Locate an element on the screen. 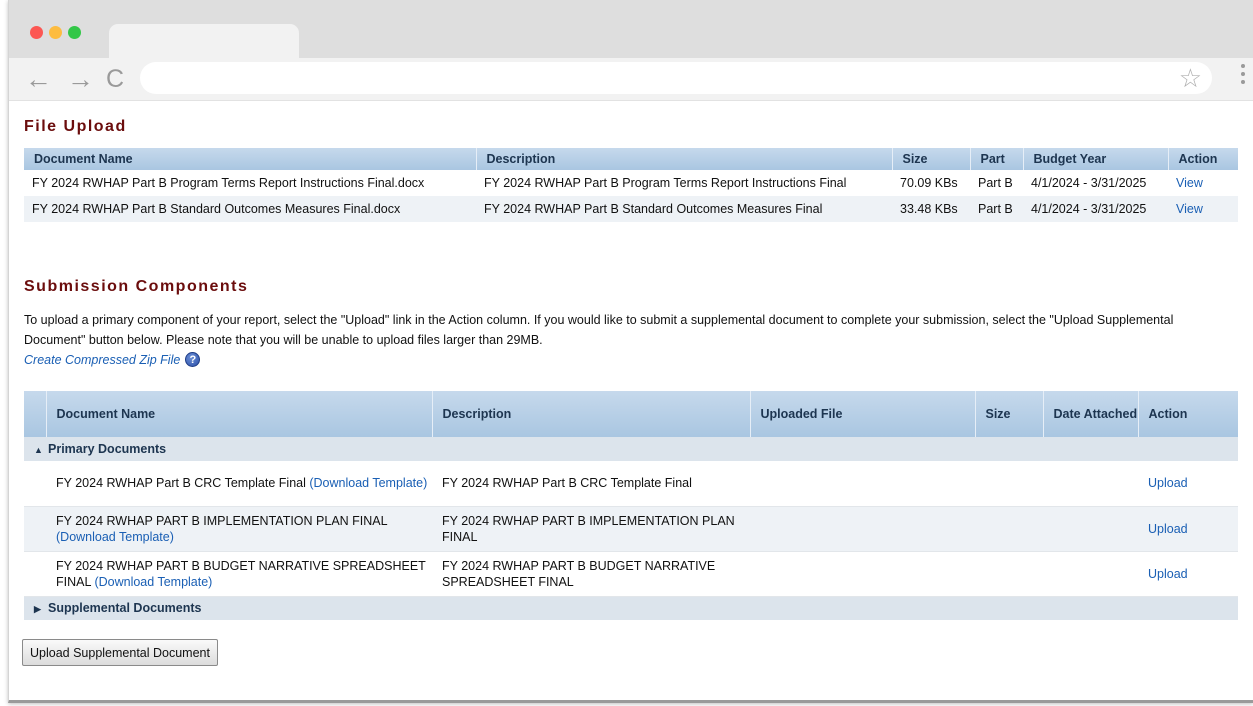 The image size is (1253, 706). create-zip-link-row: Create Compressed Zip File ? is located at coordinates (112, 359).